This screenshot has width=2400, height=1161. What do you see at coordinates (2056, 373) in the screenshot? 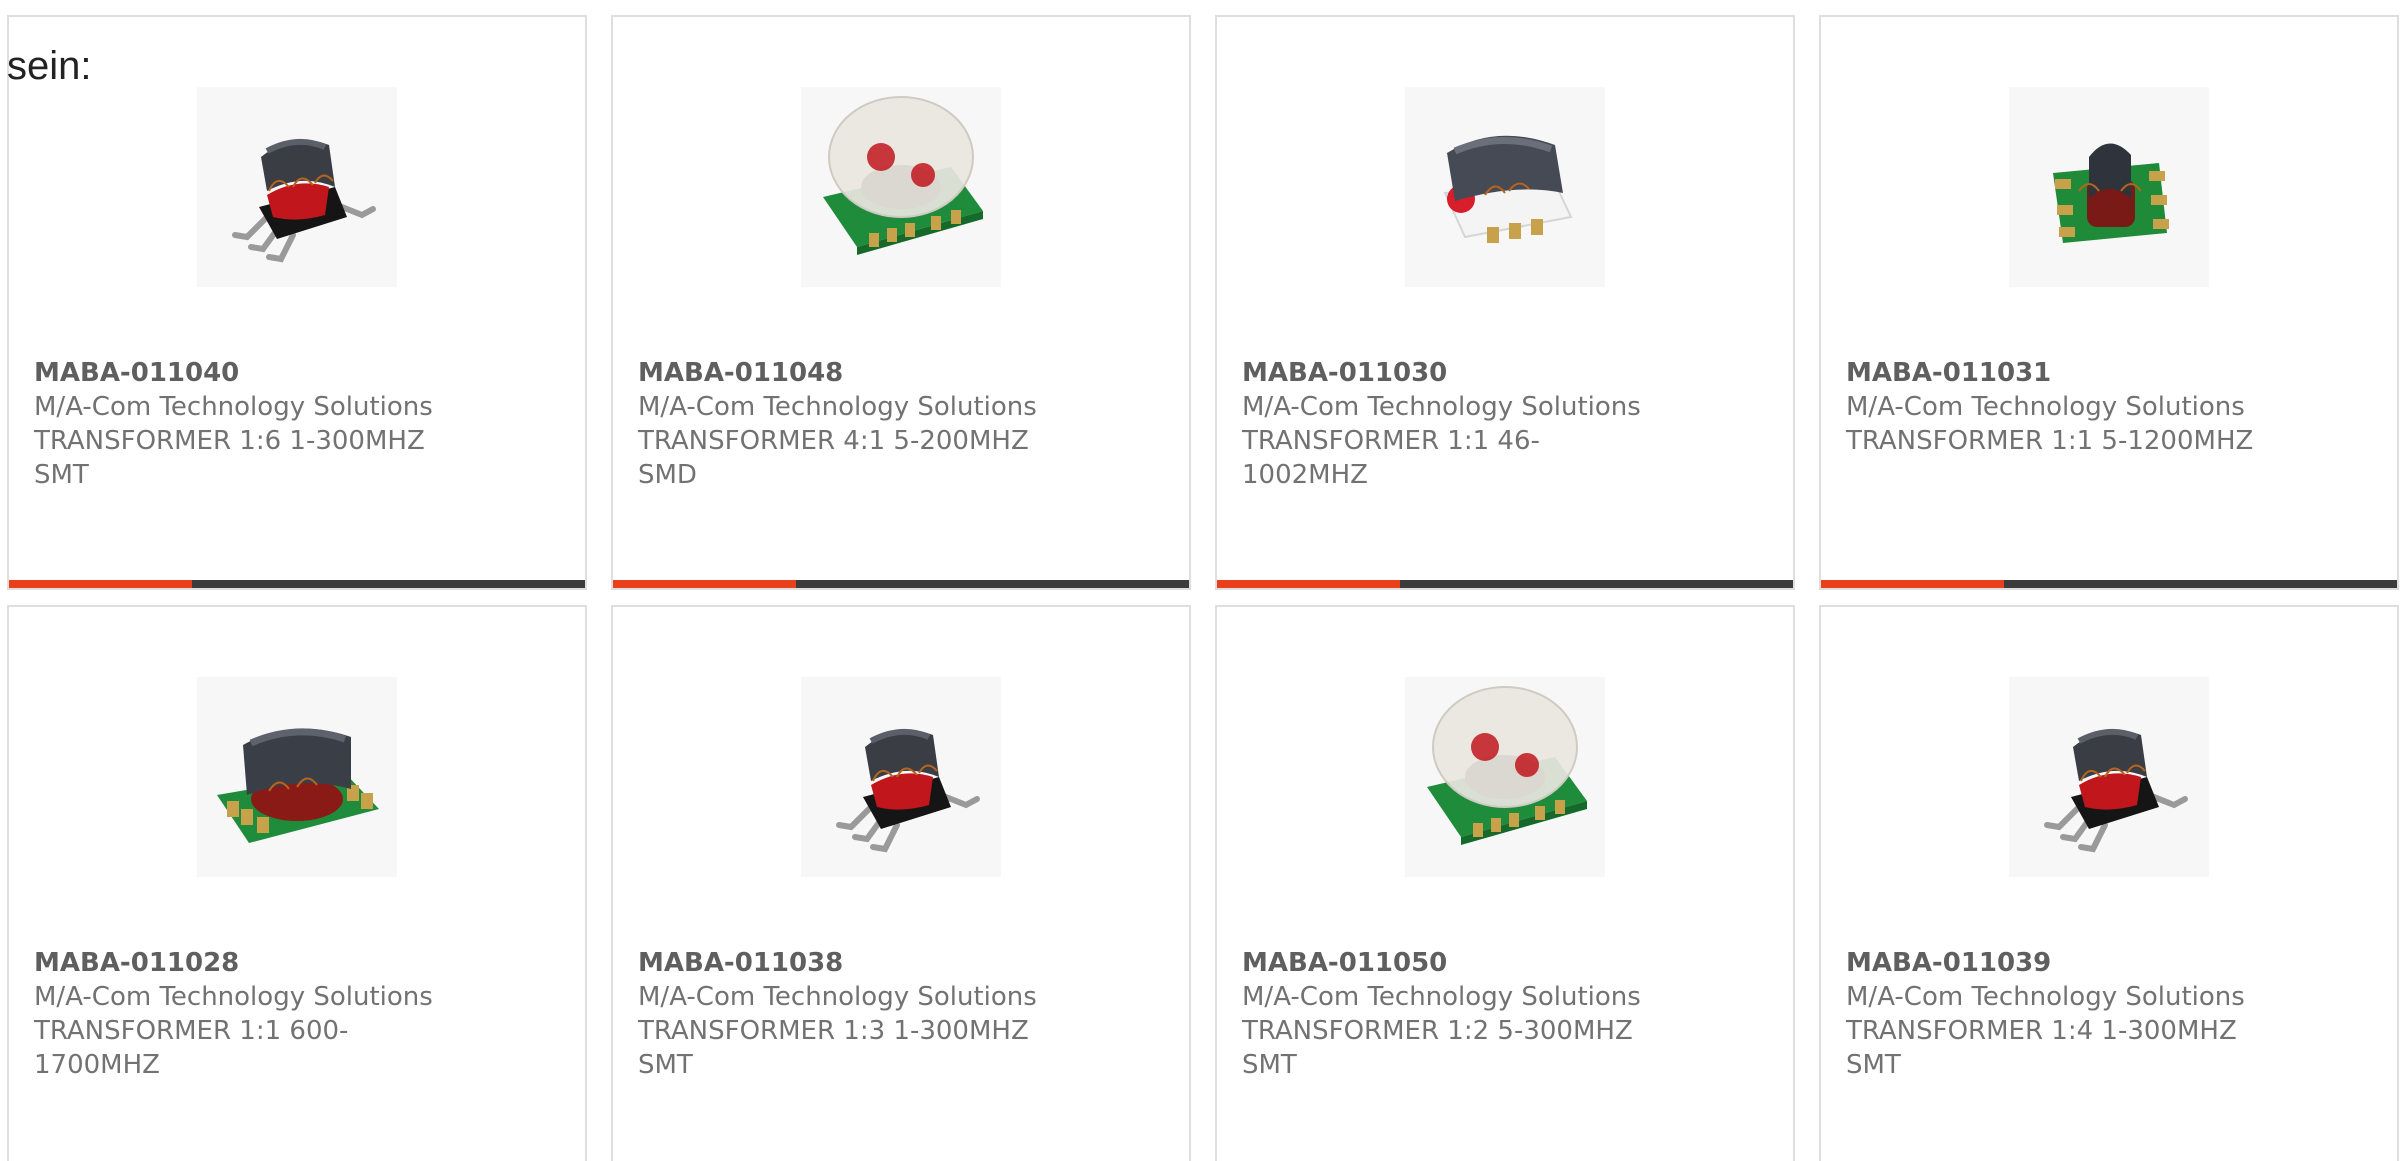
I see `part-number-link: MABA-011031` at bounding box center [2056, 373].